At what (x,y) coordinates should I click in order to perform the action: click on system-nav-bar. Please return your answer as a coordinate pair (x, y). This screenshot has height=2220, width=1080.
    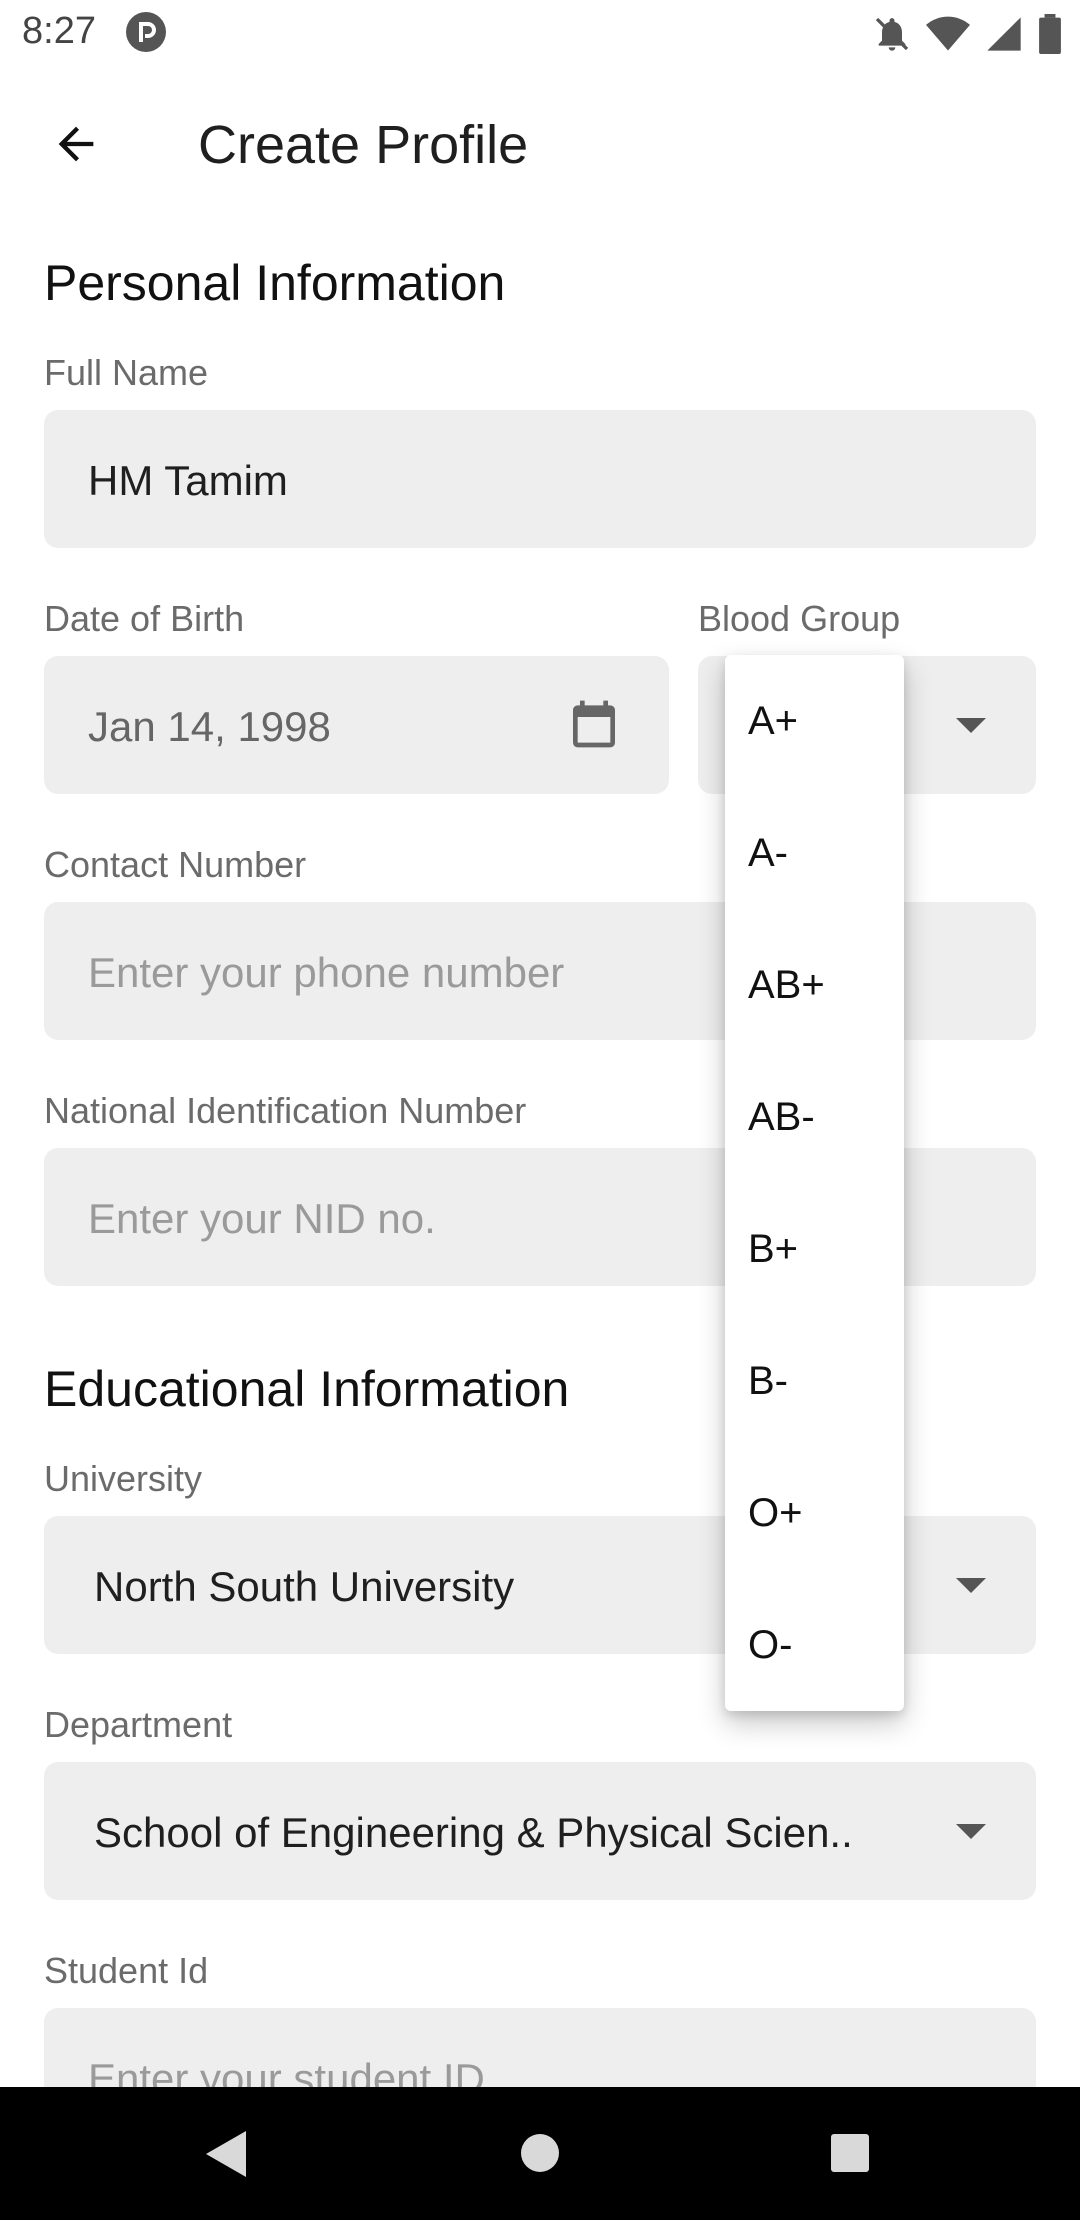
    Looking at the image, I should click on (540, 2153).